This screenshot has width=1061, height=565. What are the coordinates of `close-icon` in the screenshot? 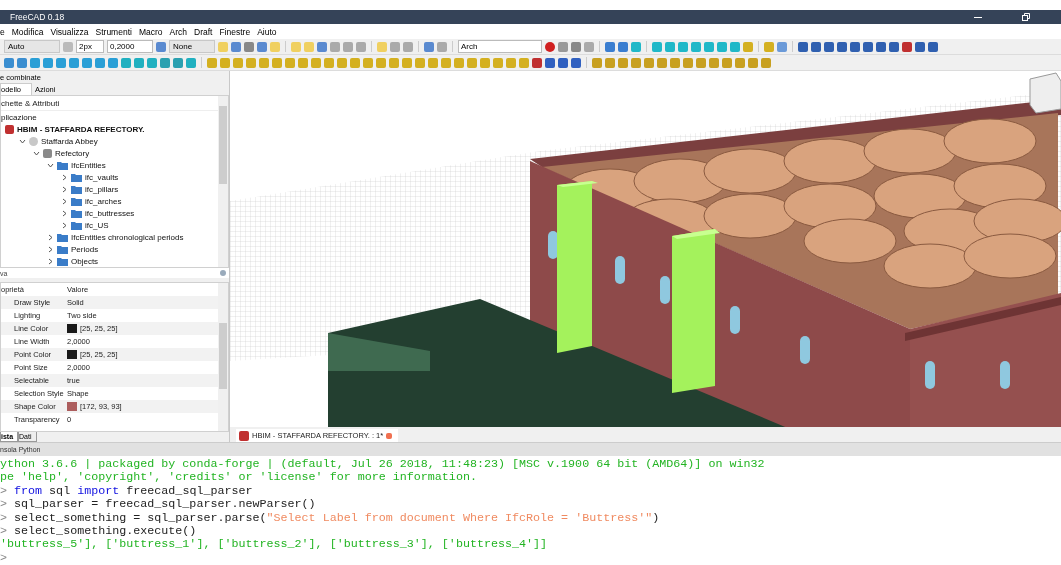 It's located at (389, 435).